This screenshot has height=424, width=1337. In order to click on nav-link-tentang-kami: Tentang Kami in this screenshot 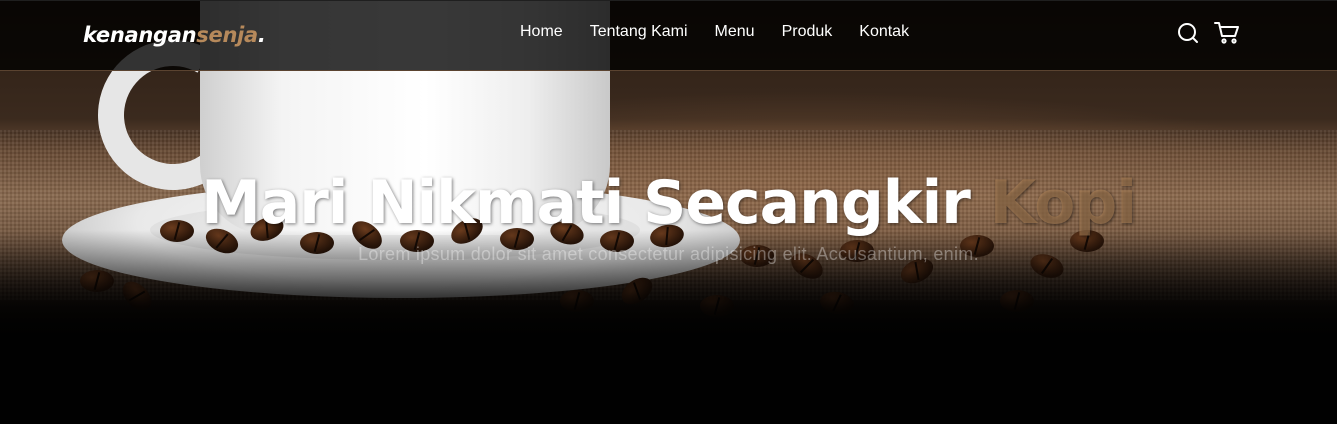, I will do `click(639, 32)`.